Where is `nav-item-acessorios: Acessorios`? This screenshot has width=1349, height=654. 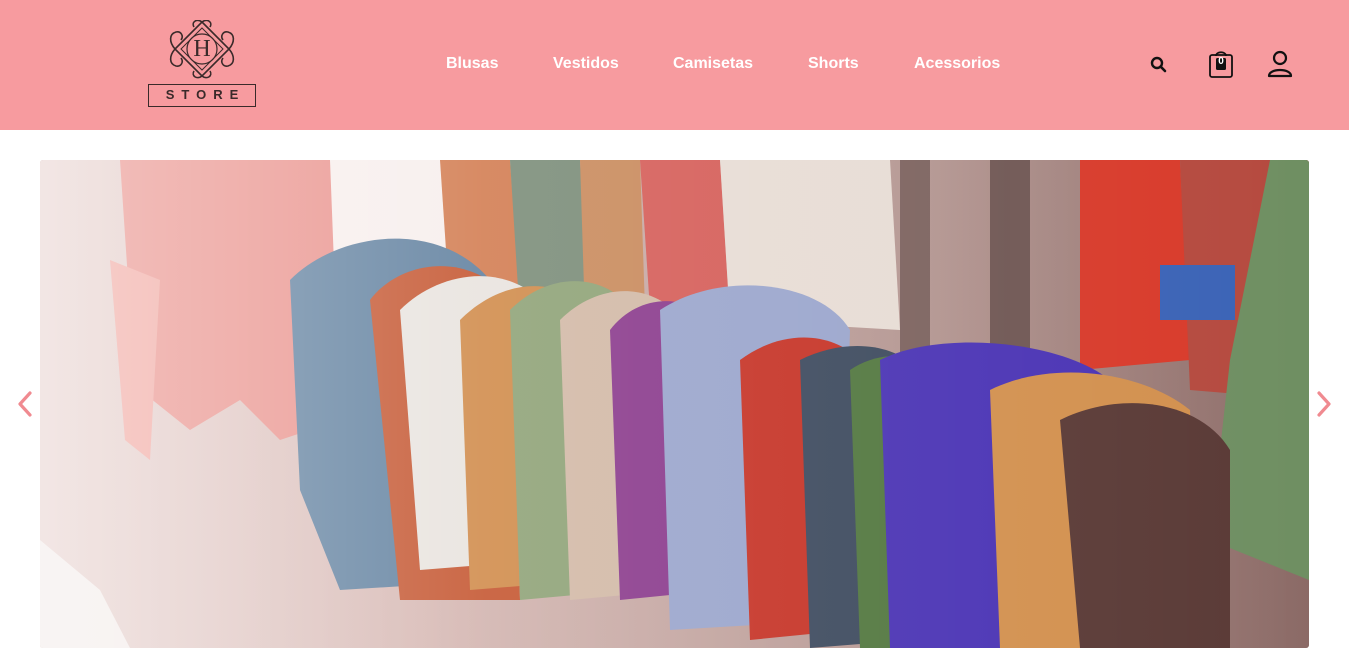
nav-item-acessorios: Acessorios is located at coordinates (957, 64).